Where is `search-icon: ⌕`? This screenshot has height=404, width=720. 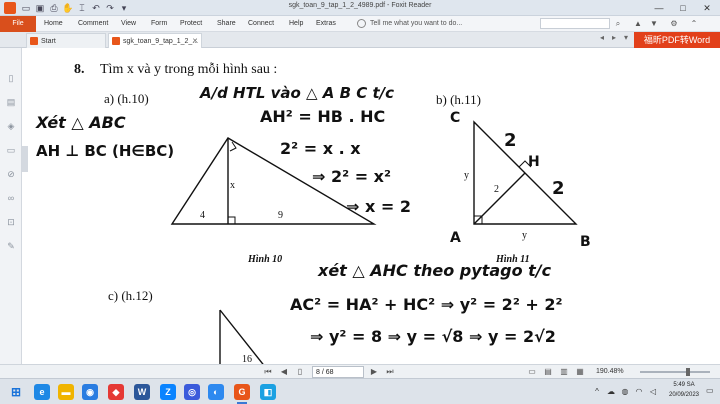 search-icon: ⌕ is located at coordinates (618, 23).